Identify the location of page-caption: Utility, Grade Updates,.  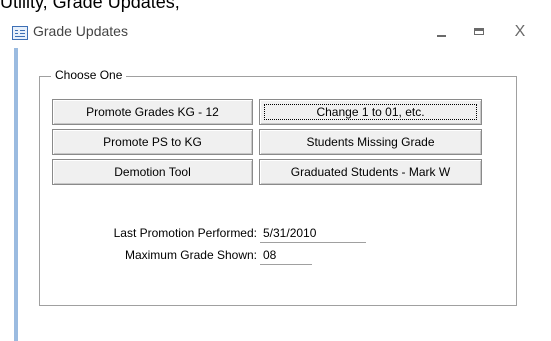
(90, 6).